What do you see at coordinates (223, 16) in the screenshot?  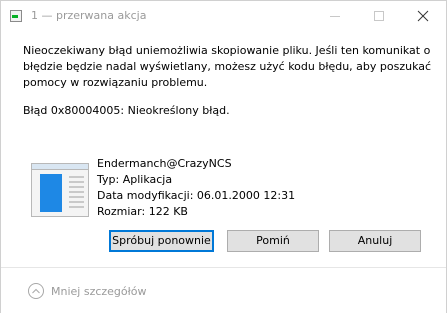 I see `title-bar: 1 — przerwana akcja` at bounding box center [223, 16].